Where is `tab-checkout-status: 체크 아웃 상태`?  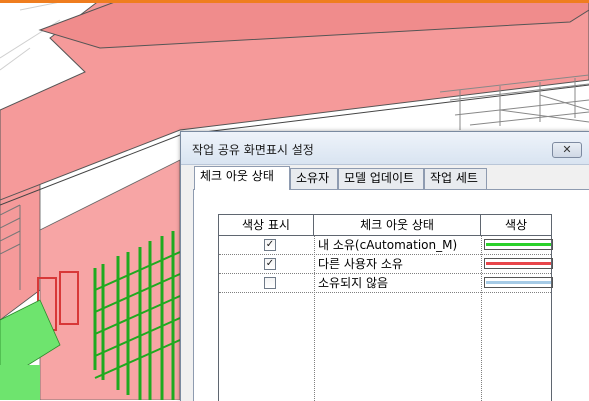
tab-checkout-status: 체크 아웃 상태 is located at coordinates (242, 178).